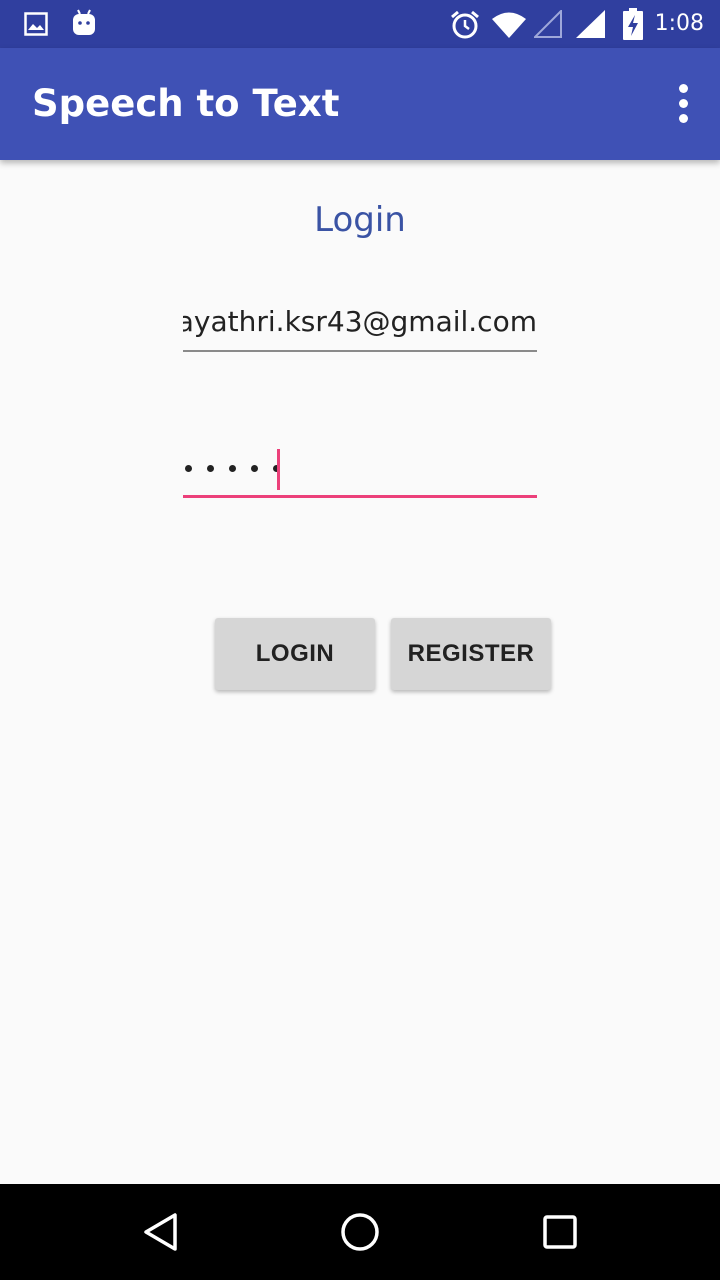 The image size is (720, 1280). What do you see at coordinates (360, 104) in the screenshot?
I see `app-bar: Speech to Text` at bounding box center [360, 104].